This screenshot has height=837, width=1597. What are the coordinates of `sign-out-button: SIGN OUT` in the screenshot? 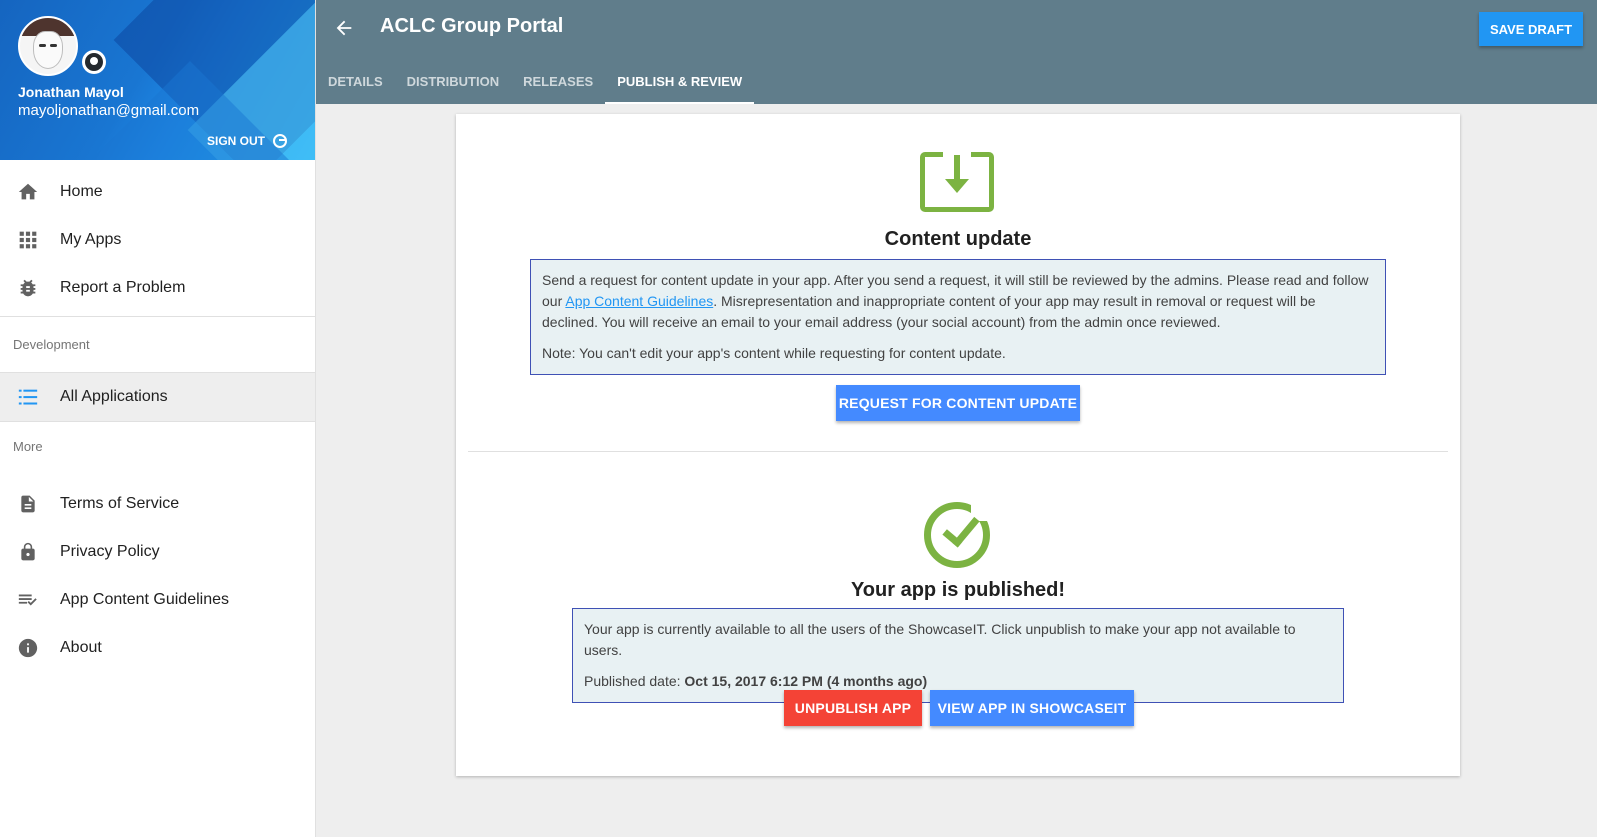 It's located at (247, 141).